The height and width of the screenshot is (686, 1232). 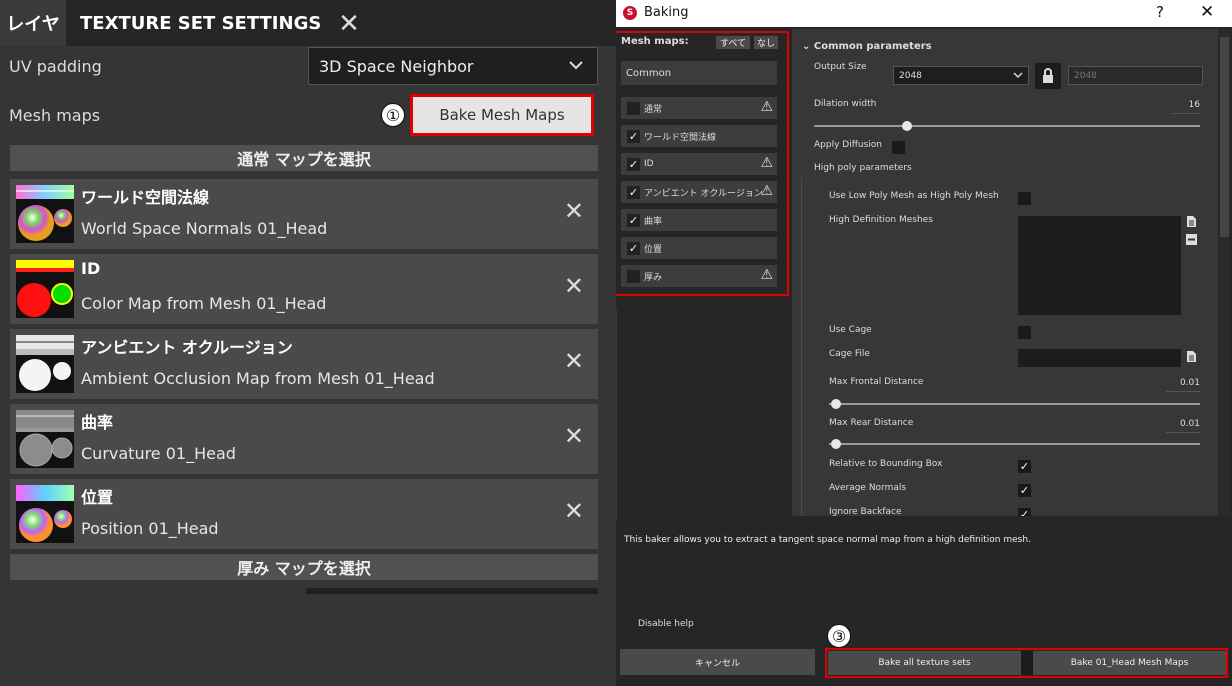 What do you see at coordinates (33, 23) in the screenshot?
I see `tab-layers: レイヤ` at bounding box center [33, 23].